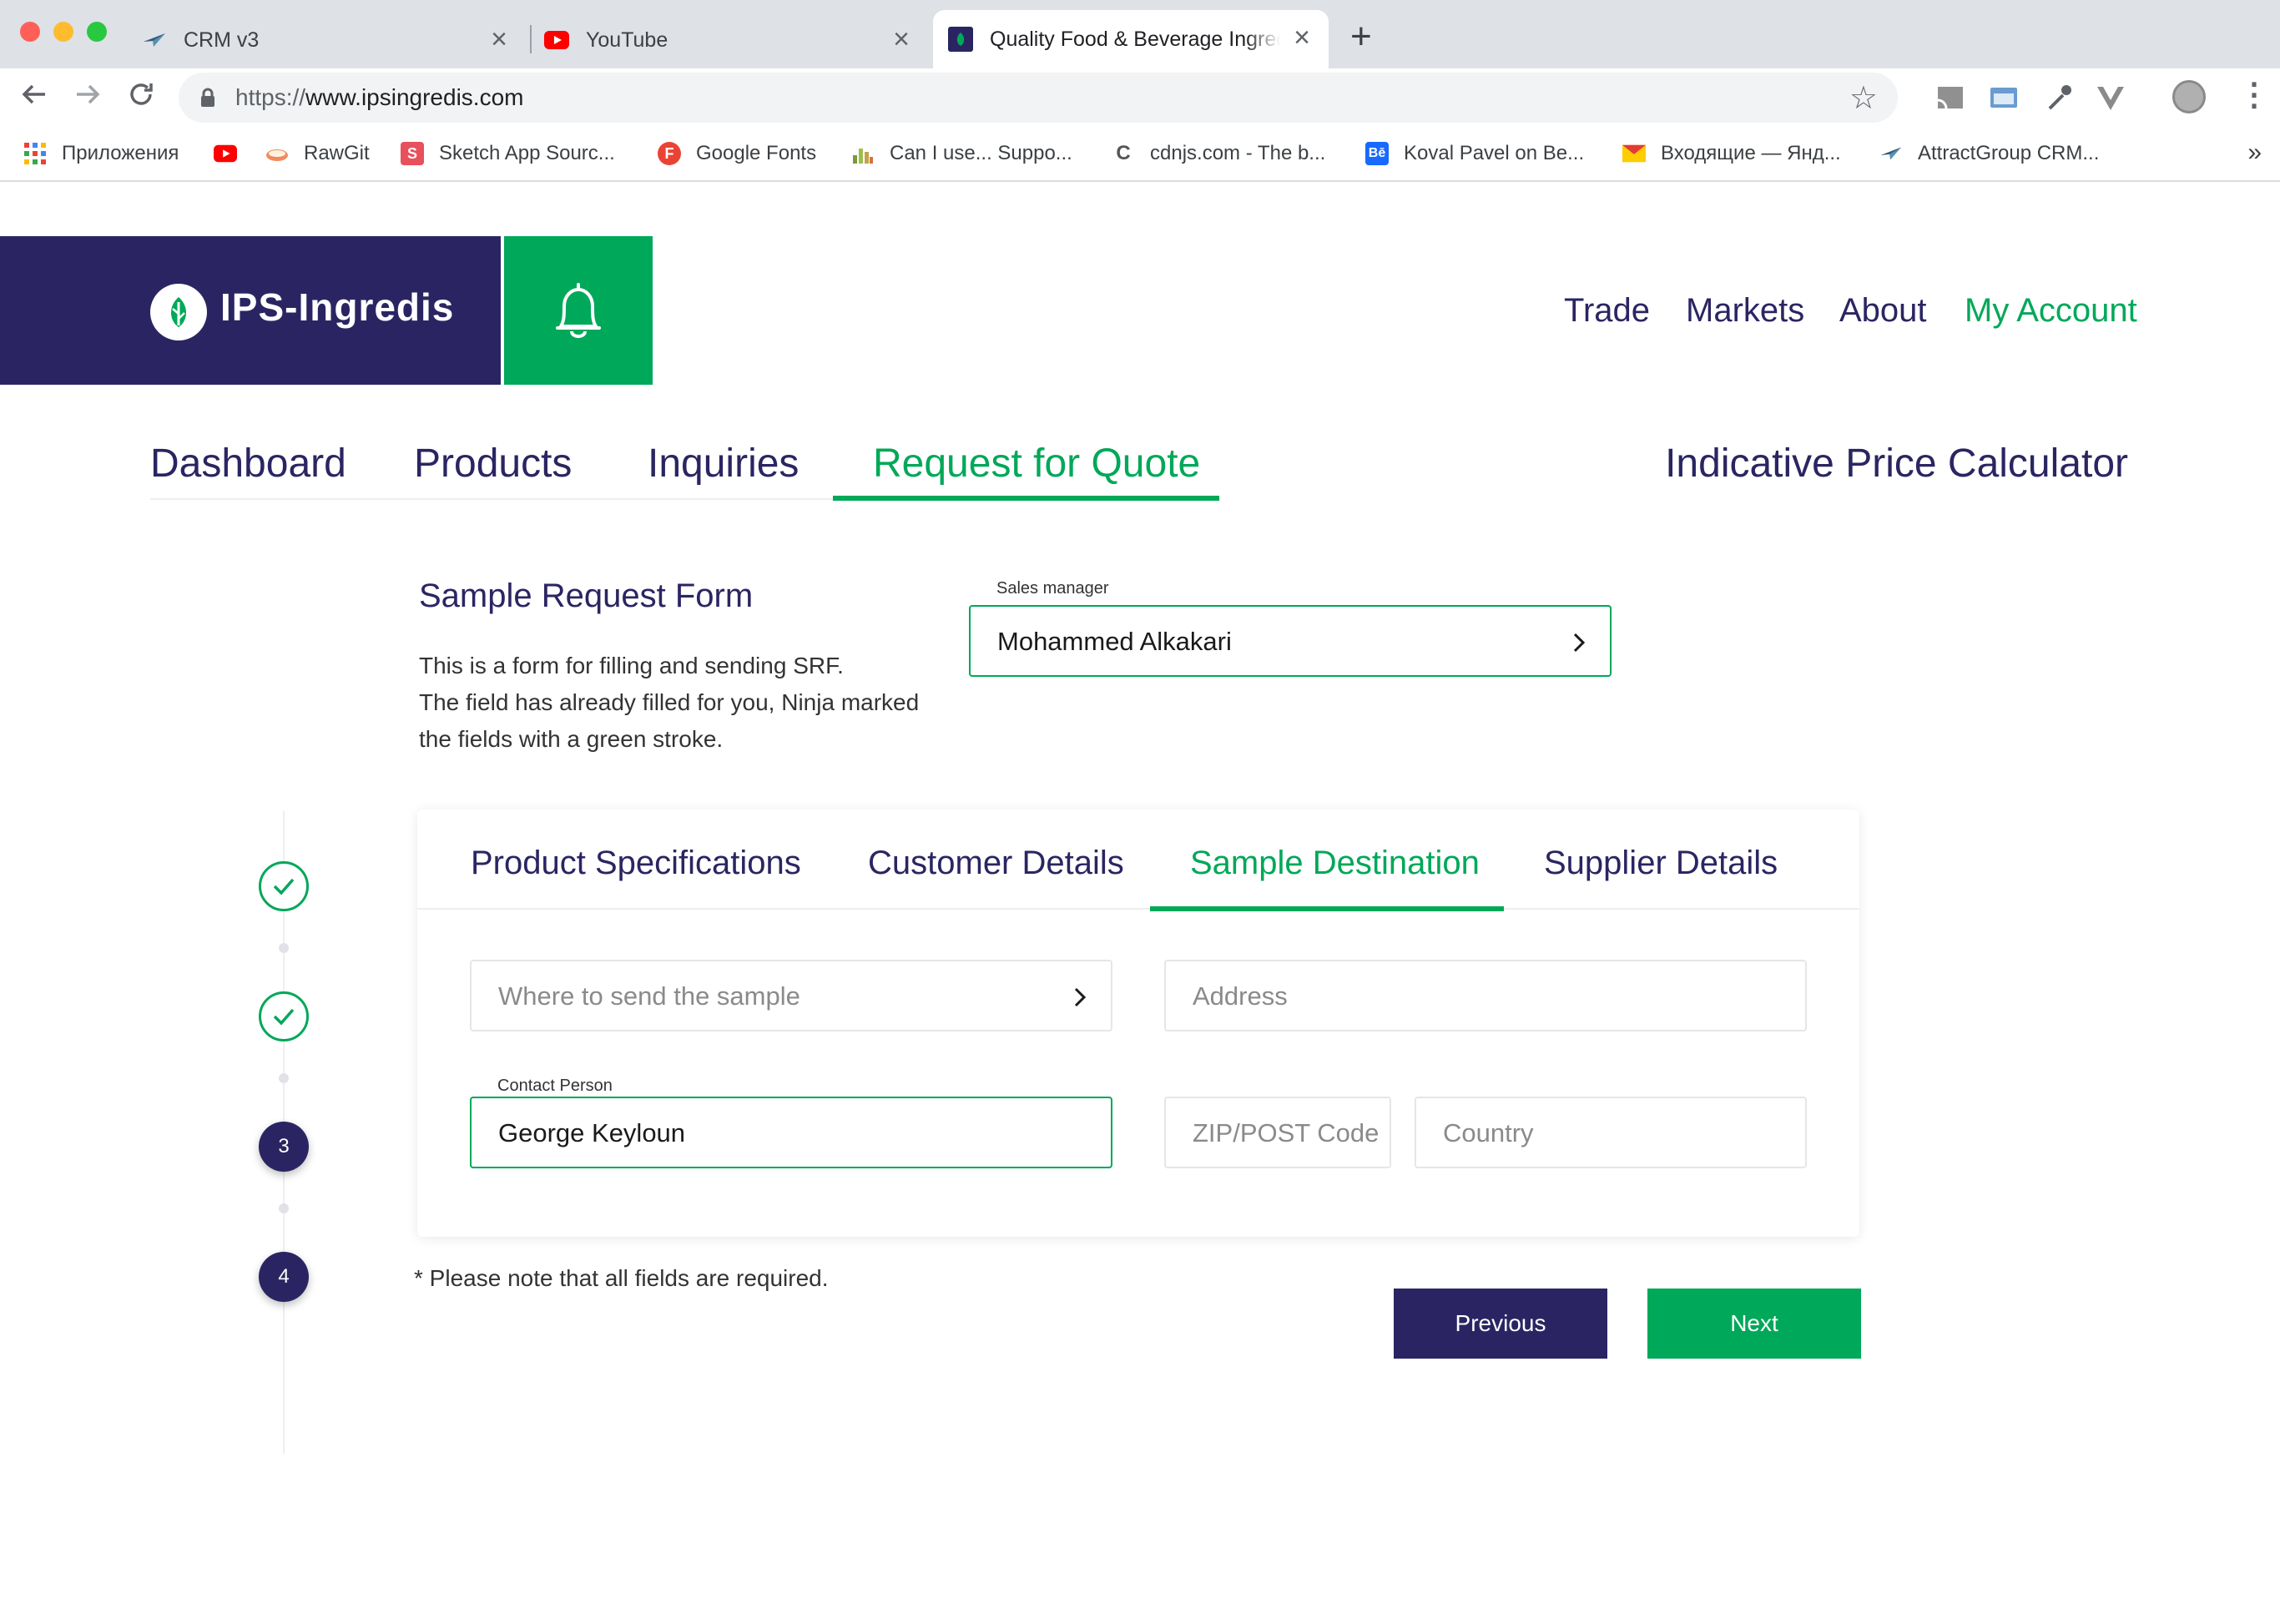 Image resolution: width=2280 pixels, height=1624 pixels. I want to click on previous-button: Previous, so click(1500, 1324).